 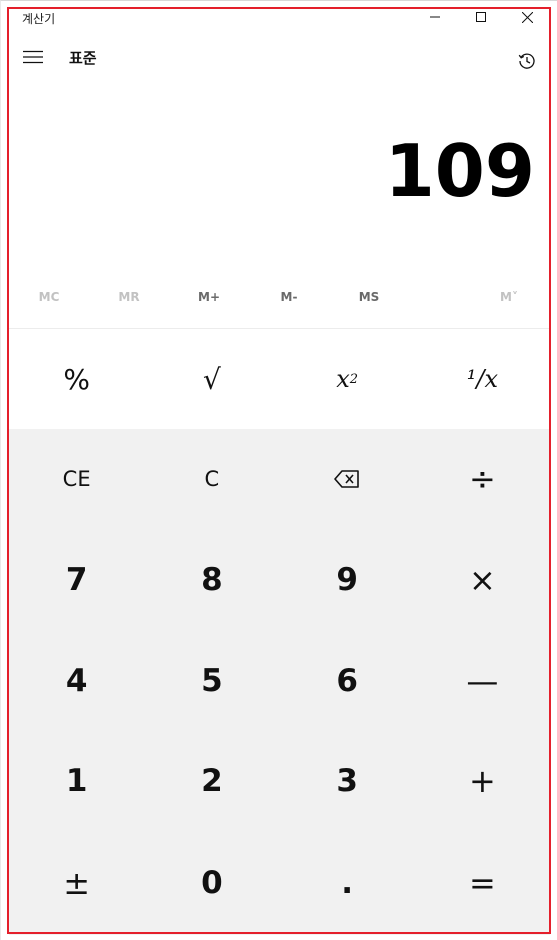 I want to click on clear-entry-button: CE, so click(x=76, y=479).